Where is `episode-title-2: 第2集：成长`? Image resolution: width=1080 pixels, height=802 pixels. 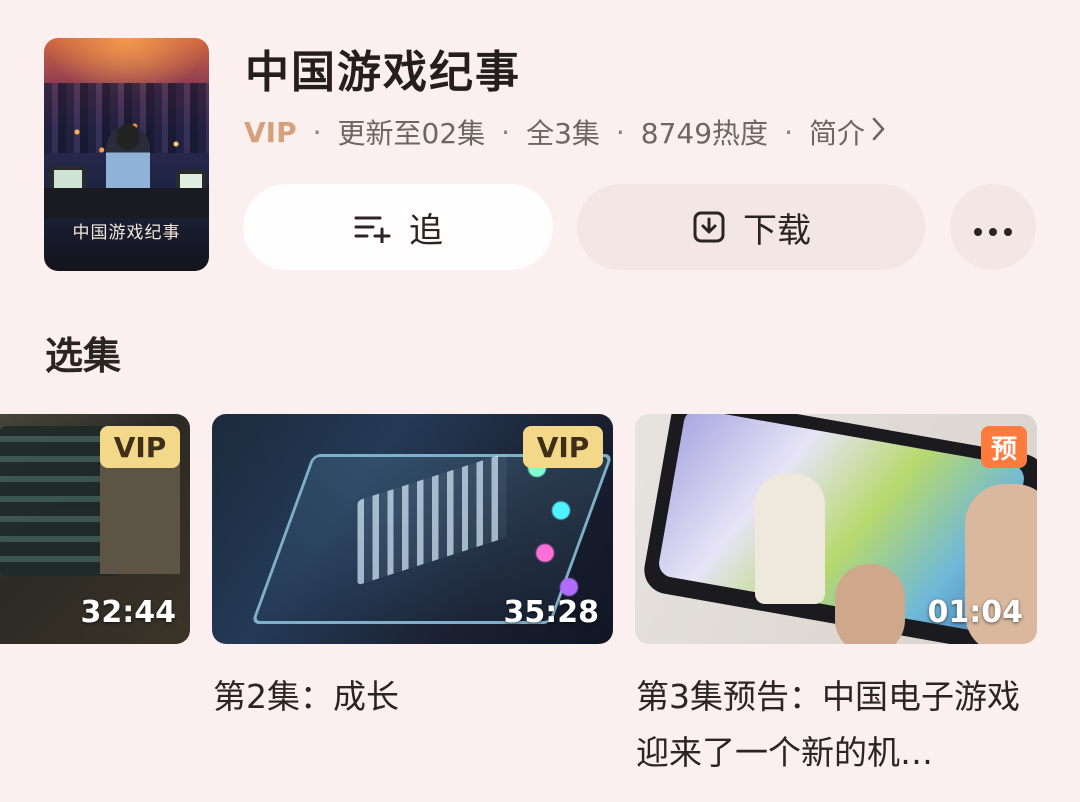
episode-title-2: 第2集：成长 is located at coordinates (413, 697).